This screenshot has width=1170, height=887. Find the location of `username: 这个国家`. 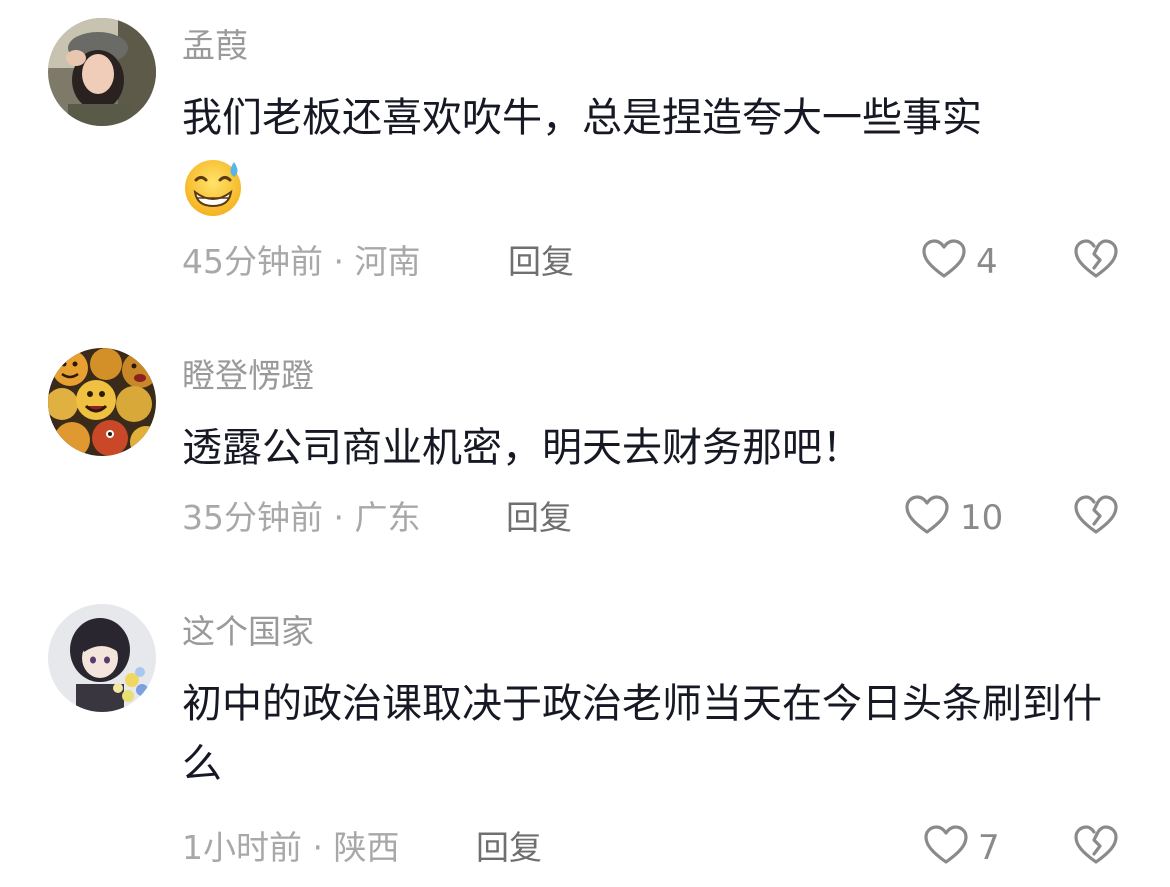

username: 这个国家 is located at coordinates (248, 632).